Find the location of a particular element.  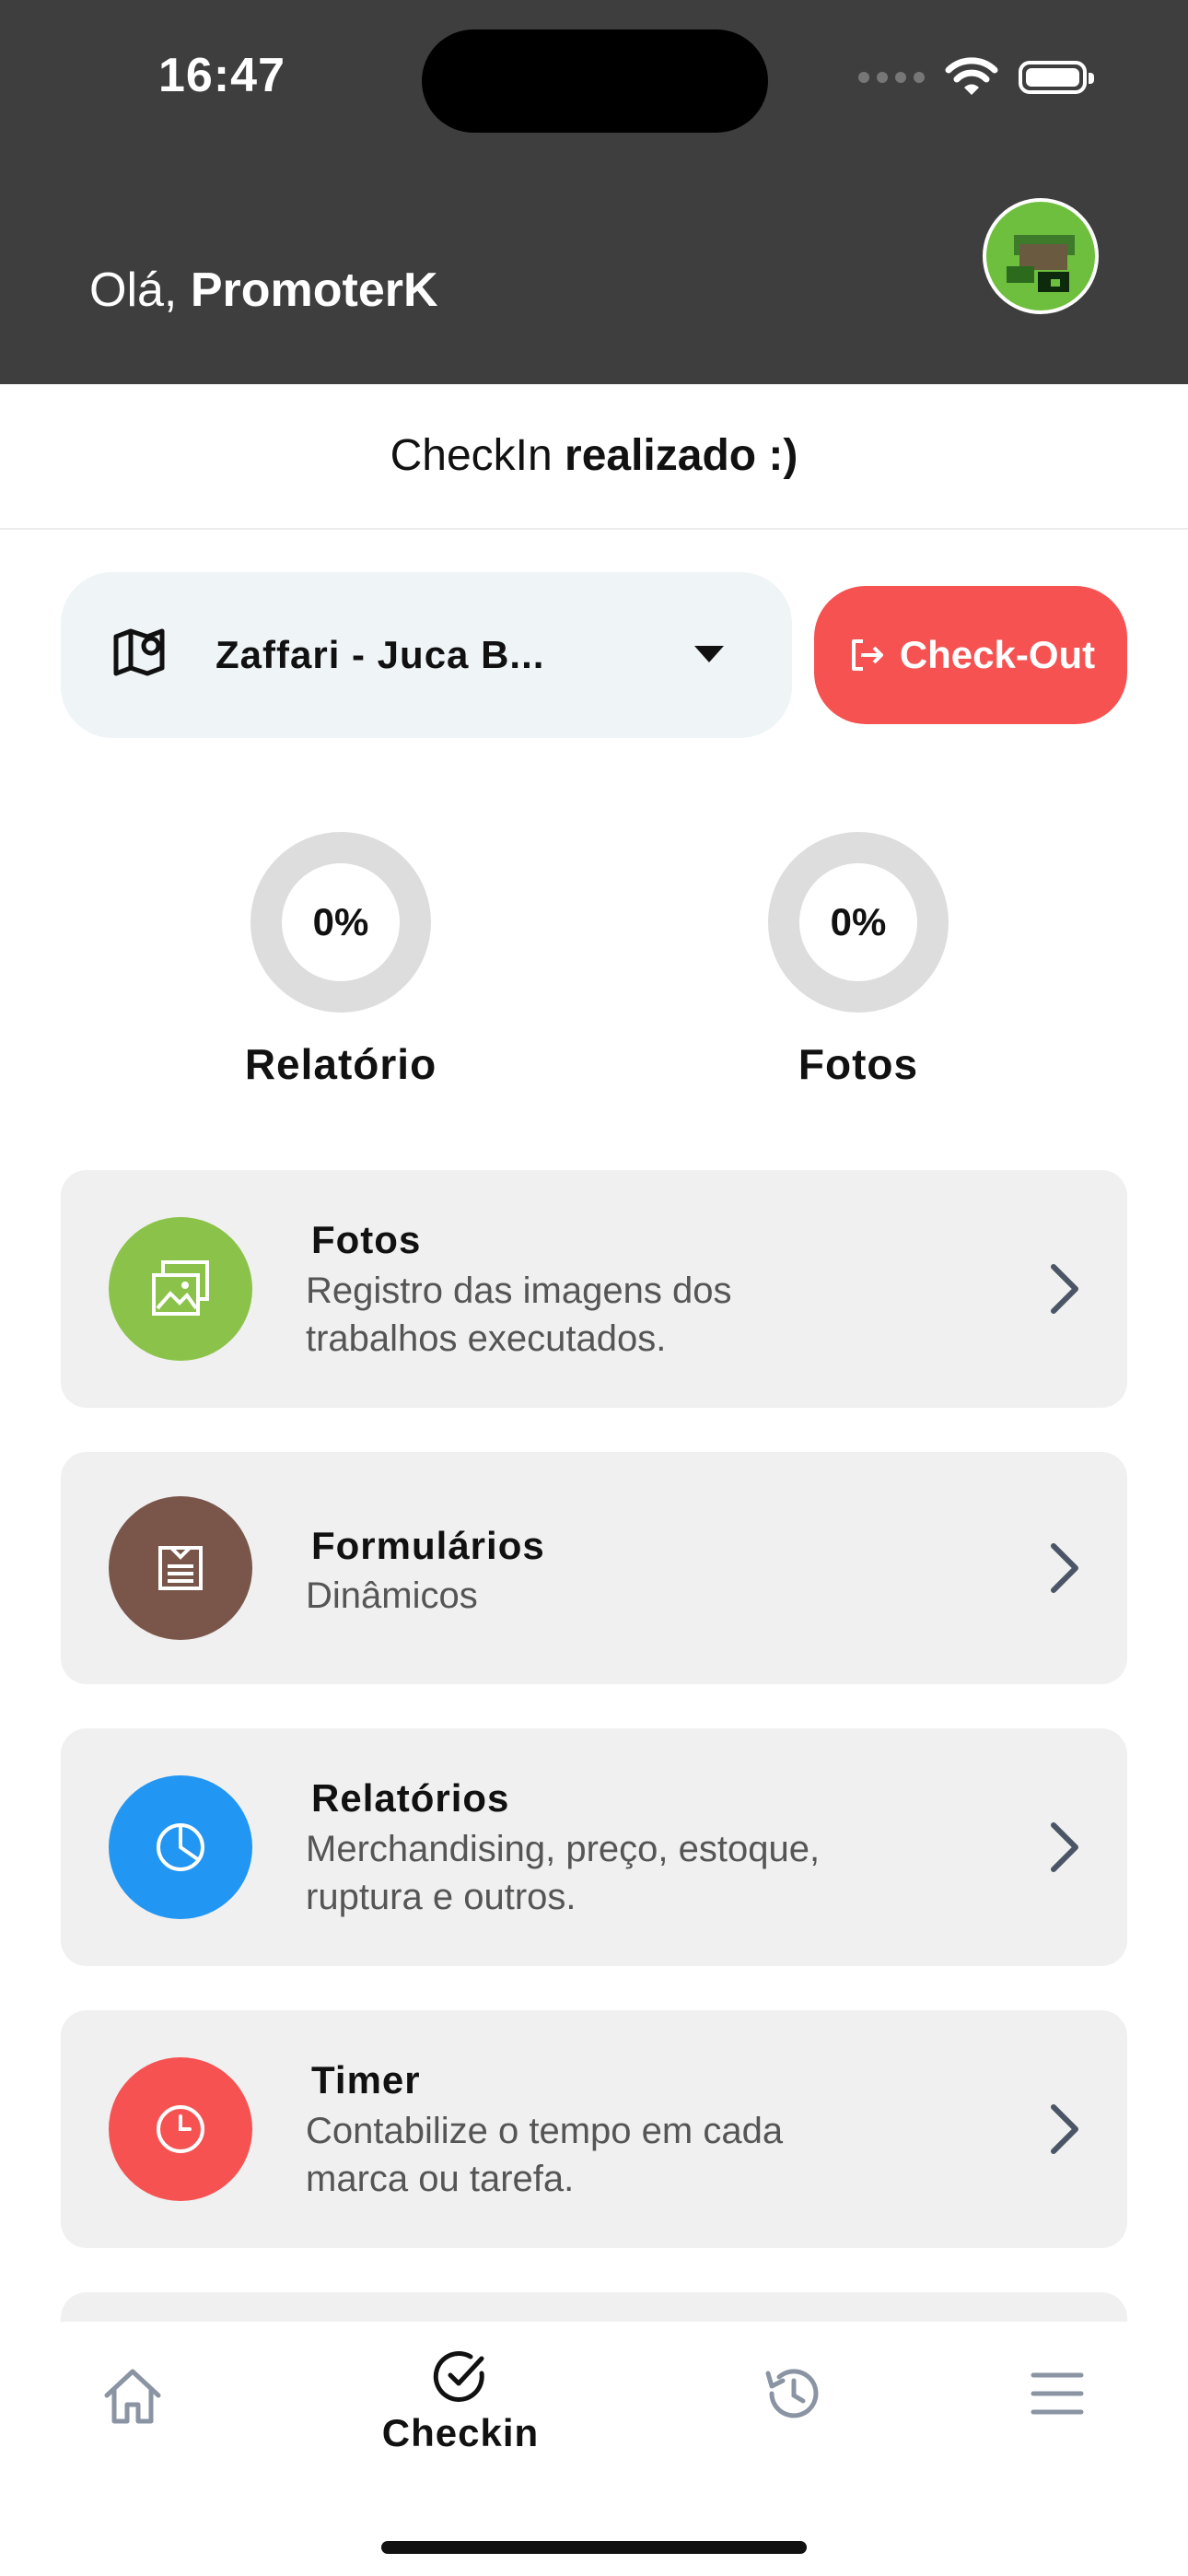

checkout-button: Check-Out is located at coordinates (970, 655).